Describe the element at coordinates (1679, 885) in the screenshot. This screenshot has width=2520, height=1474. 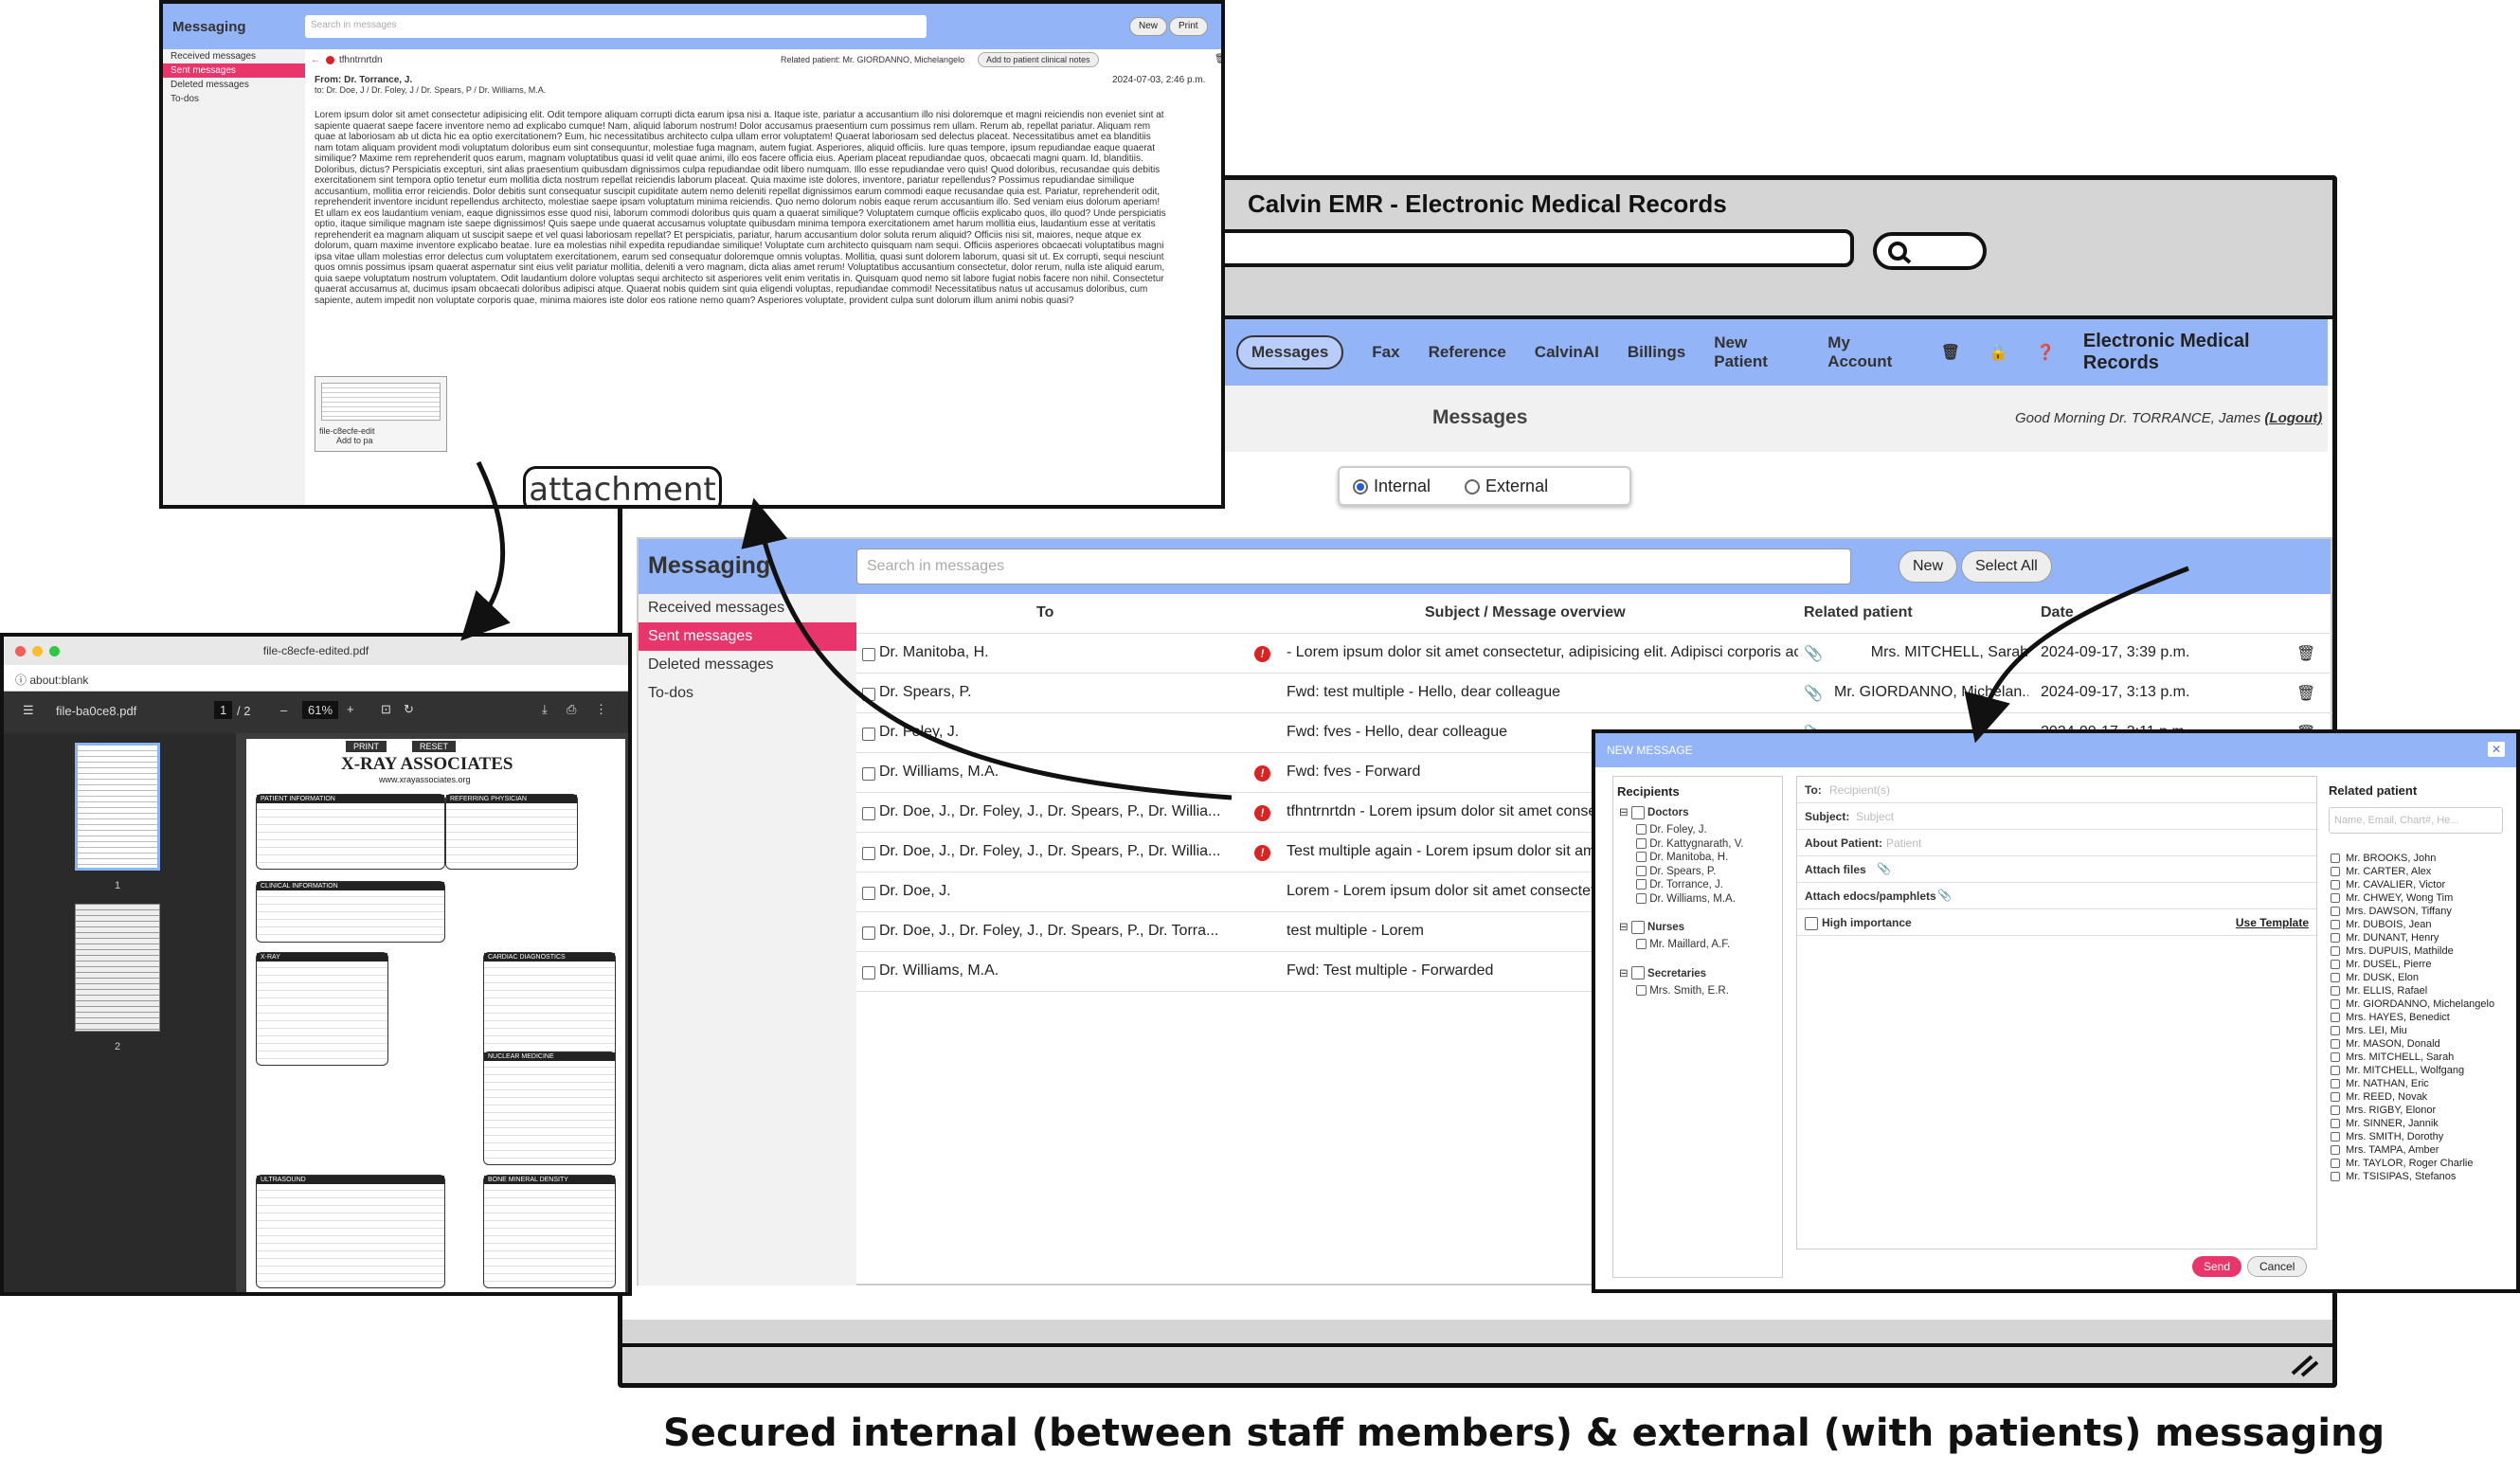
I see `recipient-item: Dr. Torrance, J.` at that location.